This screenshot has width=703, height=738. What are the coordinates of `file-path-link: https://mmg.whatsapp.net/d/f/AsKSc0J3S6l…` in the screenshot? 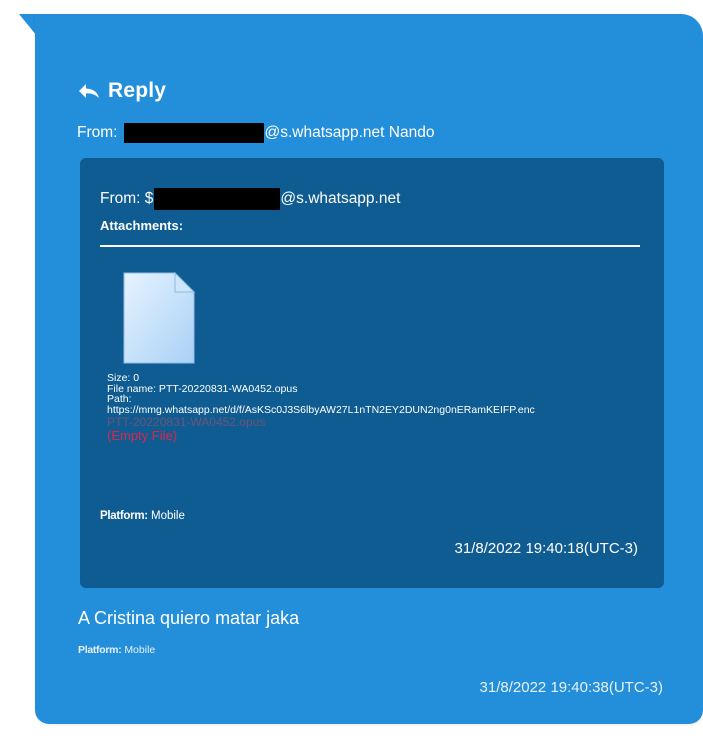 It's located at (374, 410).